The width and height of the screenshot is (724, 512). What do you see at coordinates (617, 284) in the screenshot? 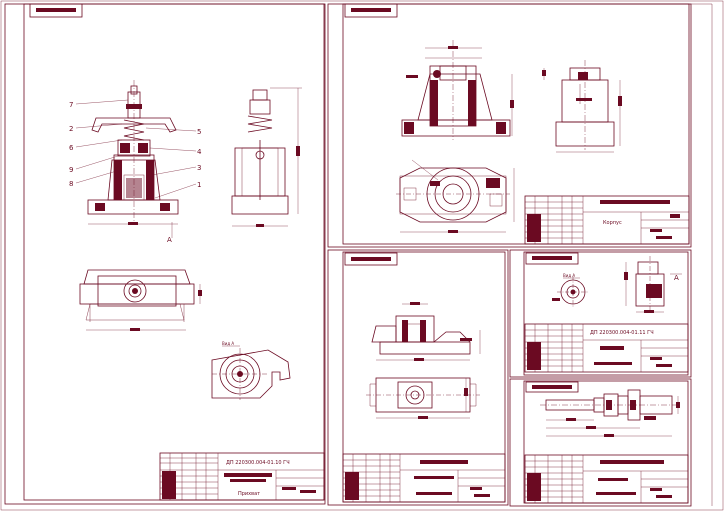
I see `part-sheet-4-views: Вид А А` at bounding box center [617, 284].